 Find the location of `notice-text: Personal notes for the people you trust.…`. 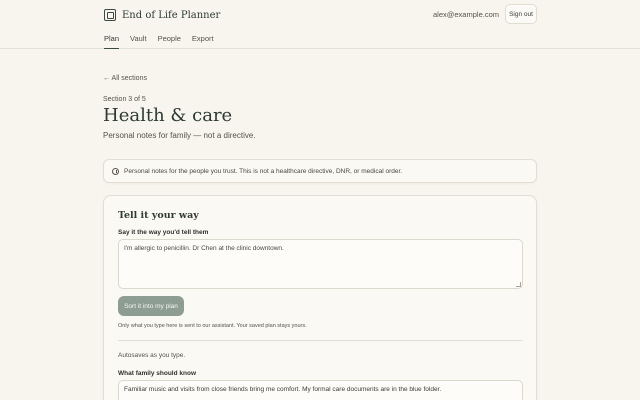

notice-text: Personal notes for the people you trust.… is located at coordinates (263, 171).